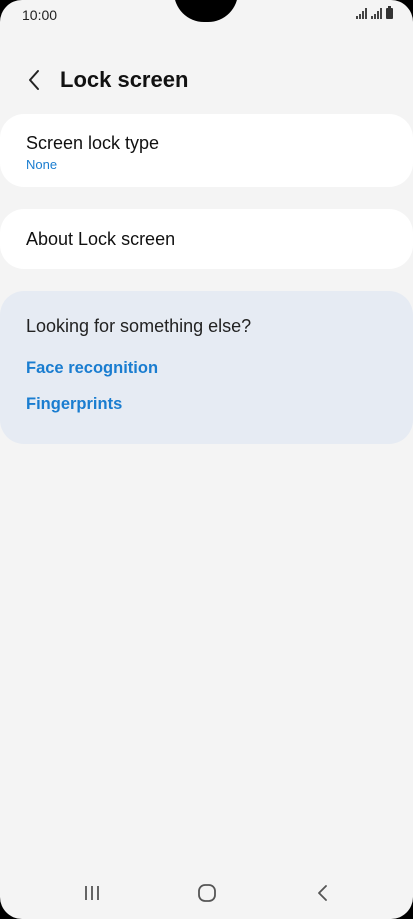 Image resolution: width=413 pixels, height=919 pixels. I want to click on page-title: Lock screen, so click(124, 79).